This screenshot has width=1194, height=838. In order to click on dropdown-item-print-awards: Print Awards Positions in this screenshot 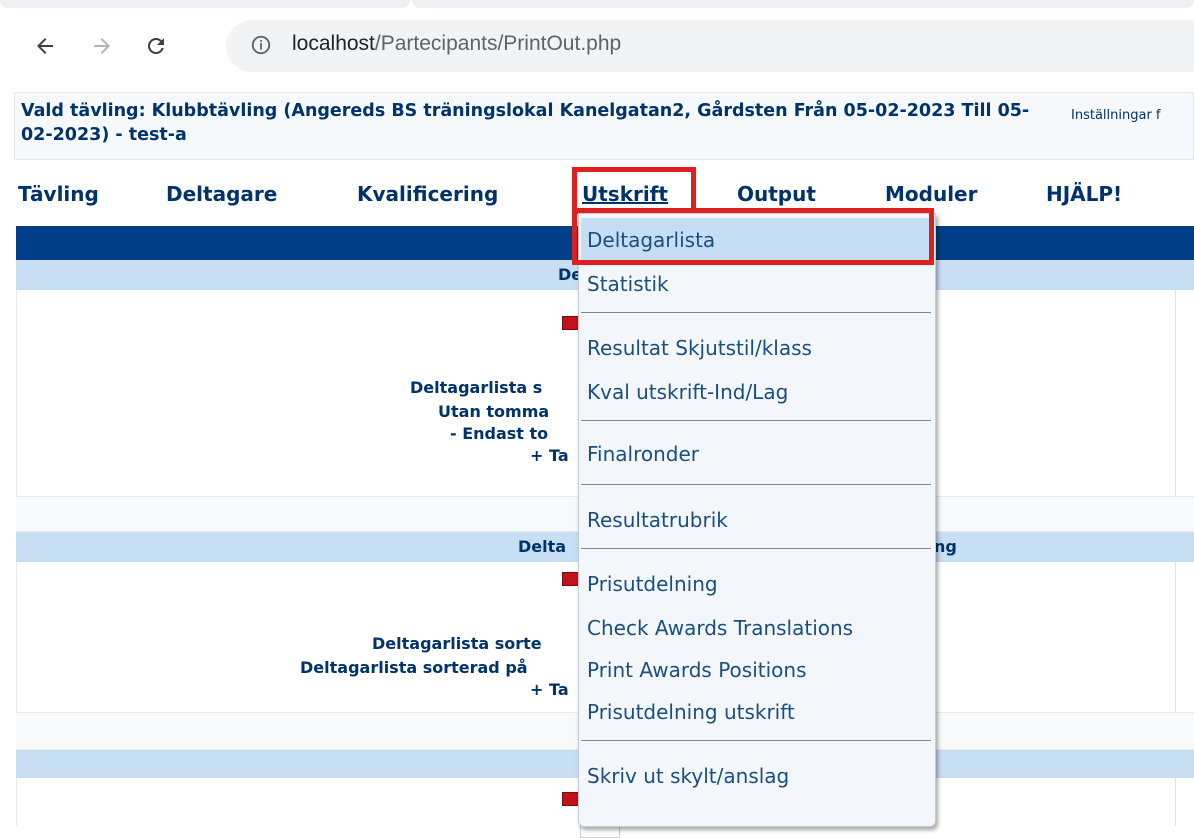, I will do `click(696, 670)`.